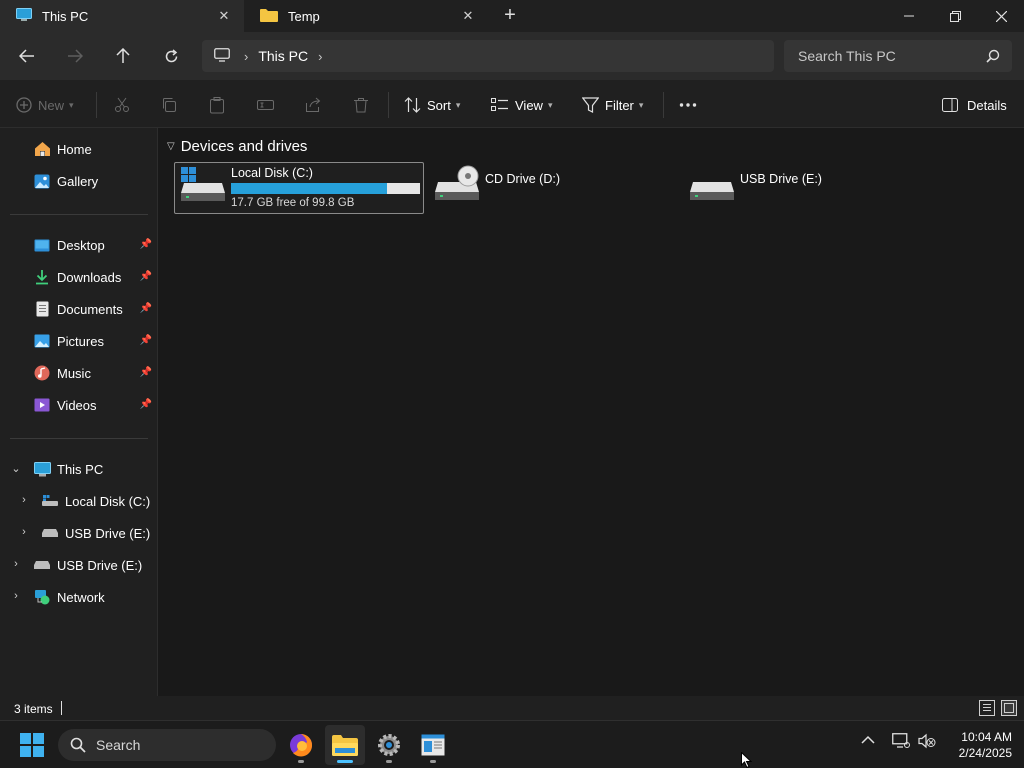 Image resolution: width=1024 pixels, height=768 pixels. What do you see at coordinates (366, 16) in the screenshot?
I see `tab-temp: Temp ✕` at bounding box center [366, 16].